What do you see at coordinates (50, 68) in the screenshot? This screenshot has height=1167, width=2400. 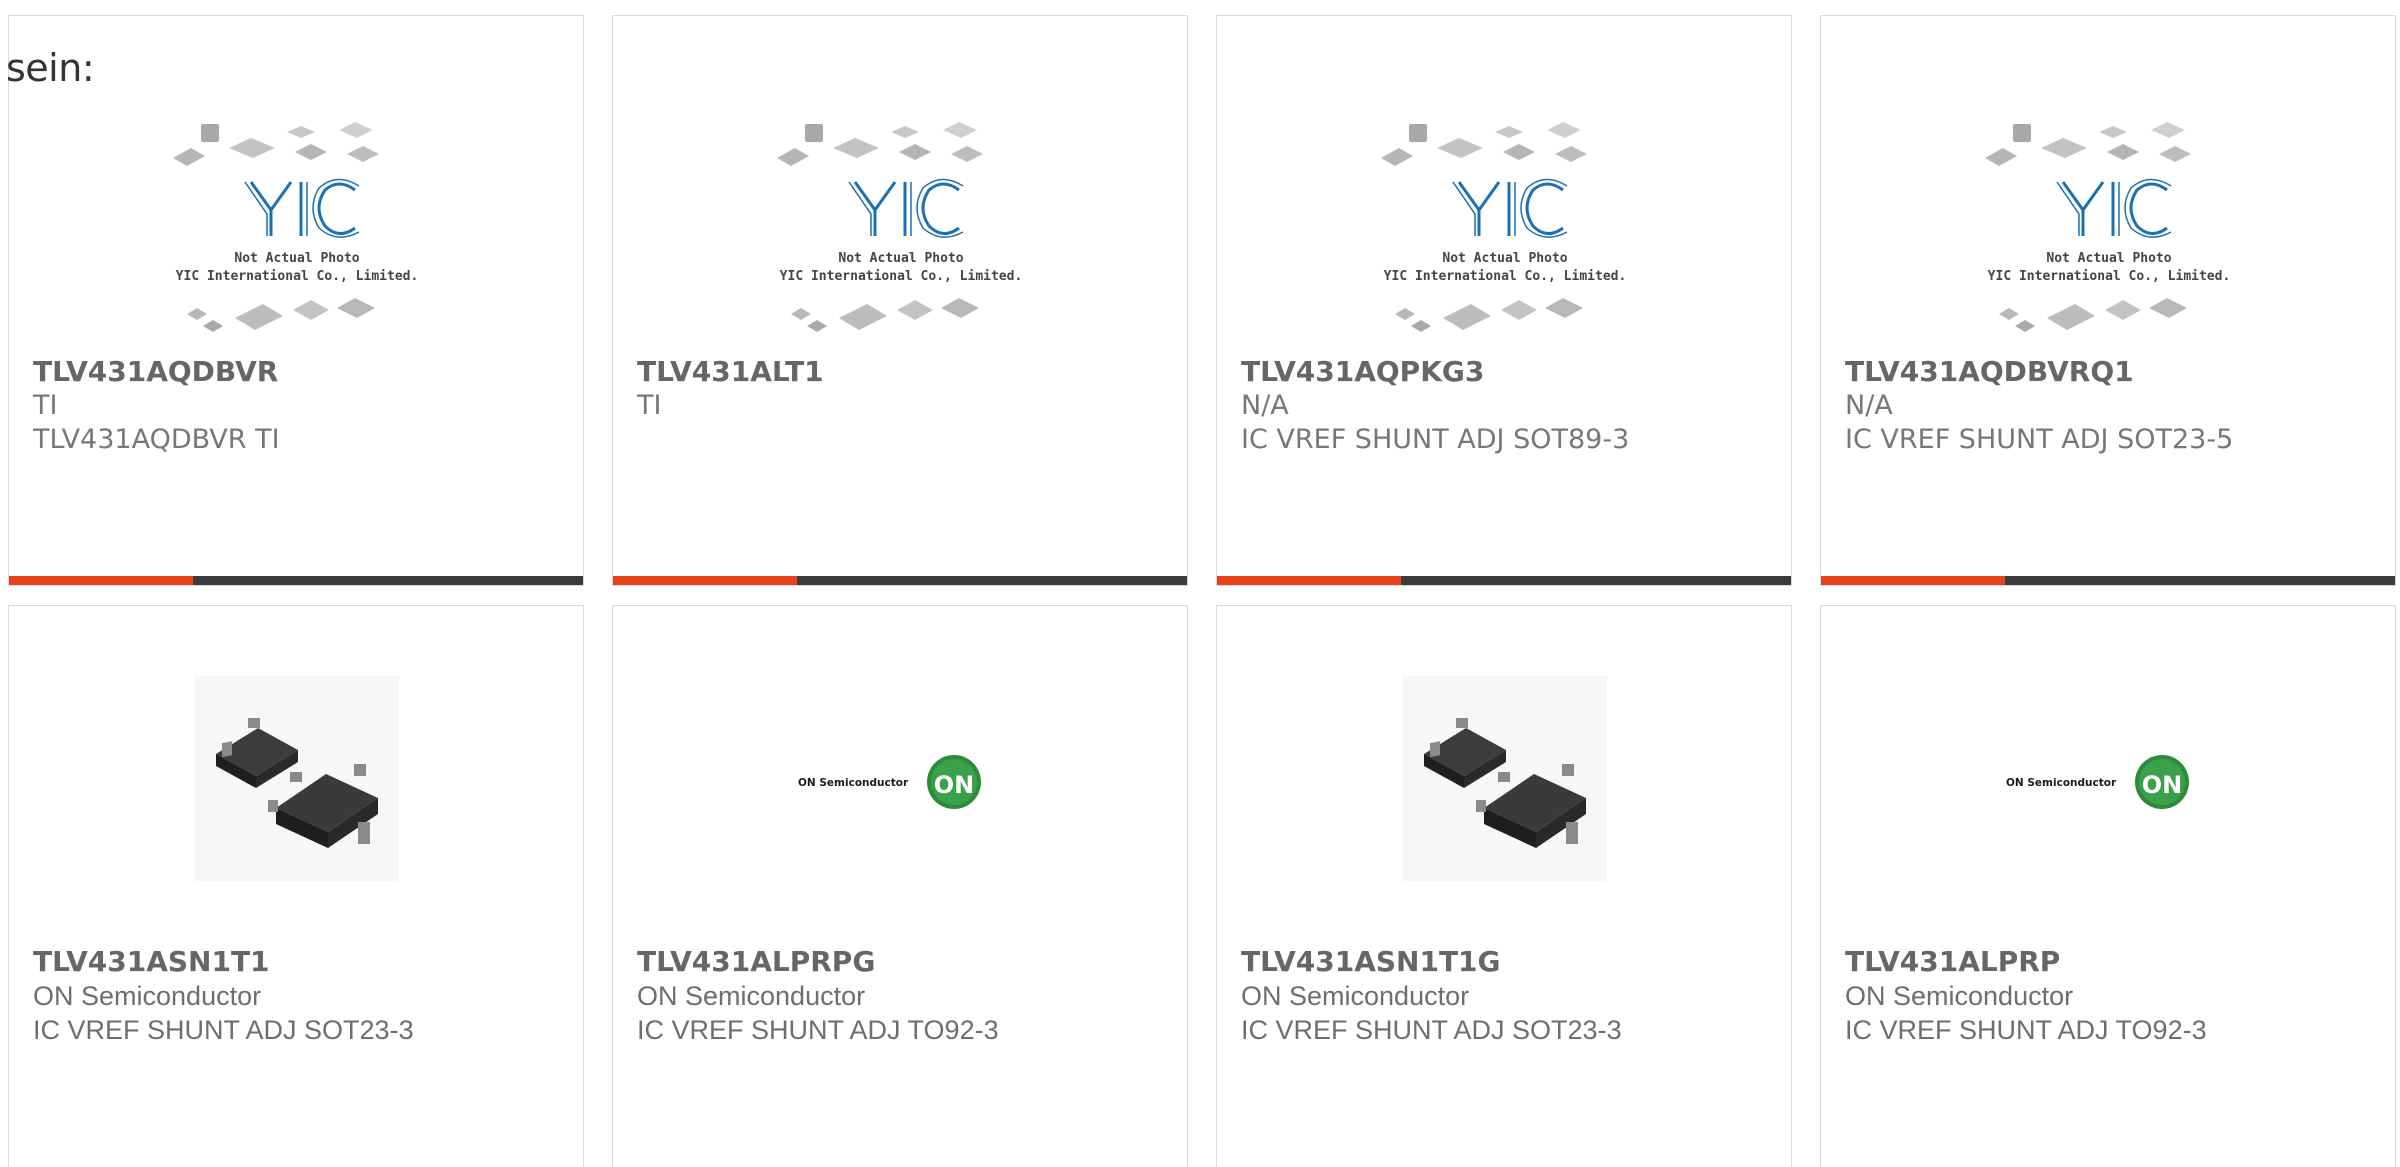 I see `leadin-text: sein:` at bounding box center [50, 68].